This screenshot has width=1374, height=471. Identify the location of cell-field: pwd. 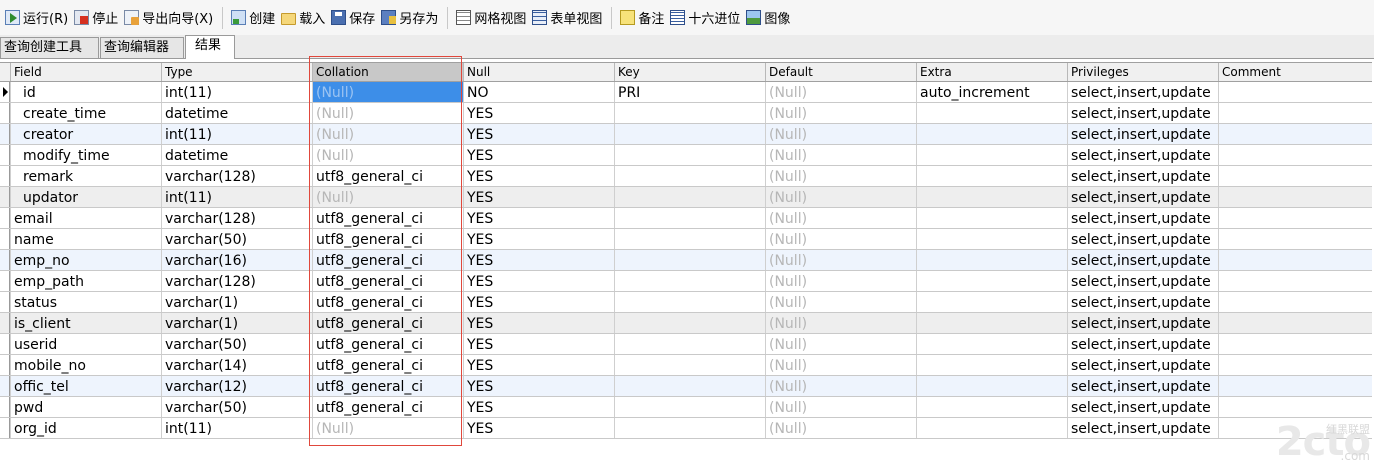
(85, 407).